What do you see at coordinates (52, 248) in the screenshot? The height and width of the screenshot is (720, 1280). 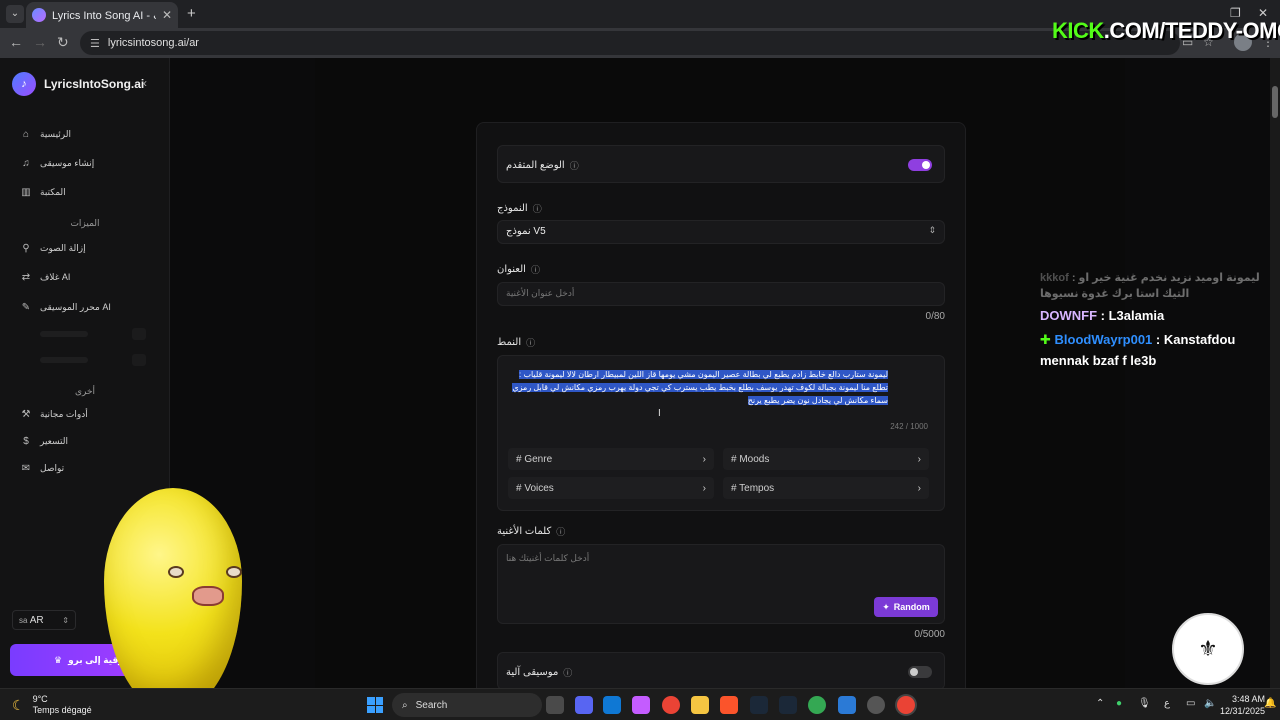 I see `sidebar-item-vocal-remover: ⚲ إزالة الصوت` at bounding box center [52, 248].